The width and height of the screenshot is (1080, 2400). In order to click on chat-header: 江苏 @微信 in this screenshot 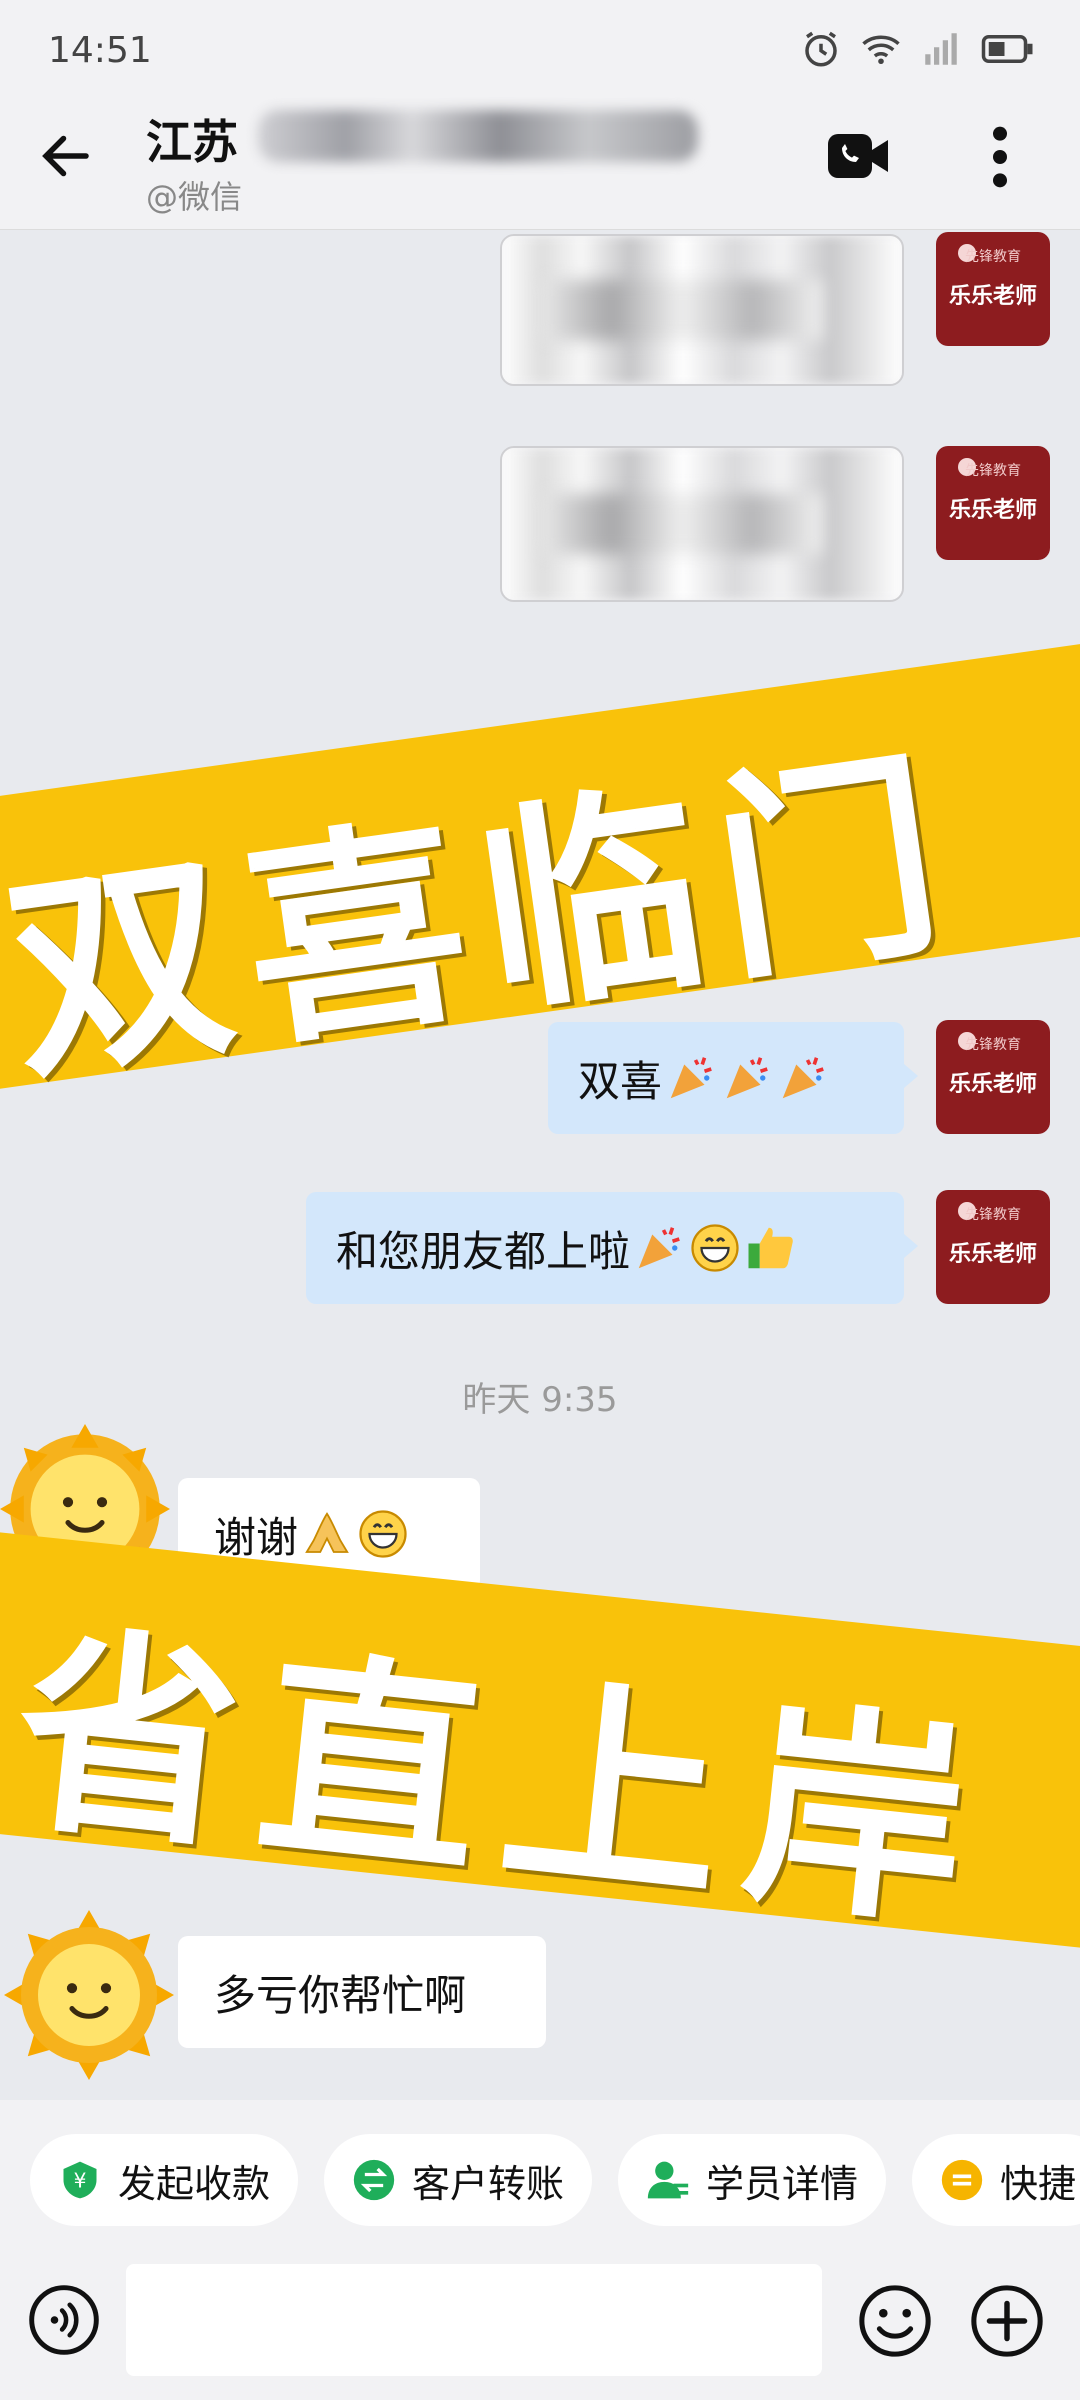, I will do `click(540, 165)`.